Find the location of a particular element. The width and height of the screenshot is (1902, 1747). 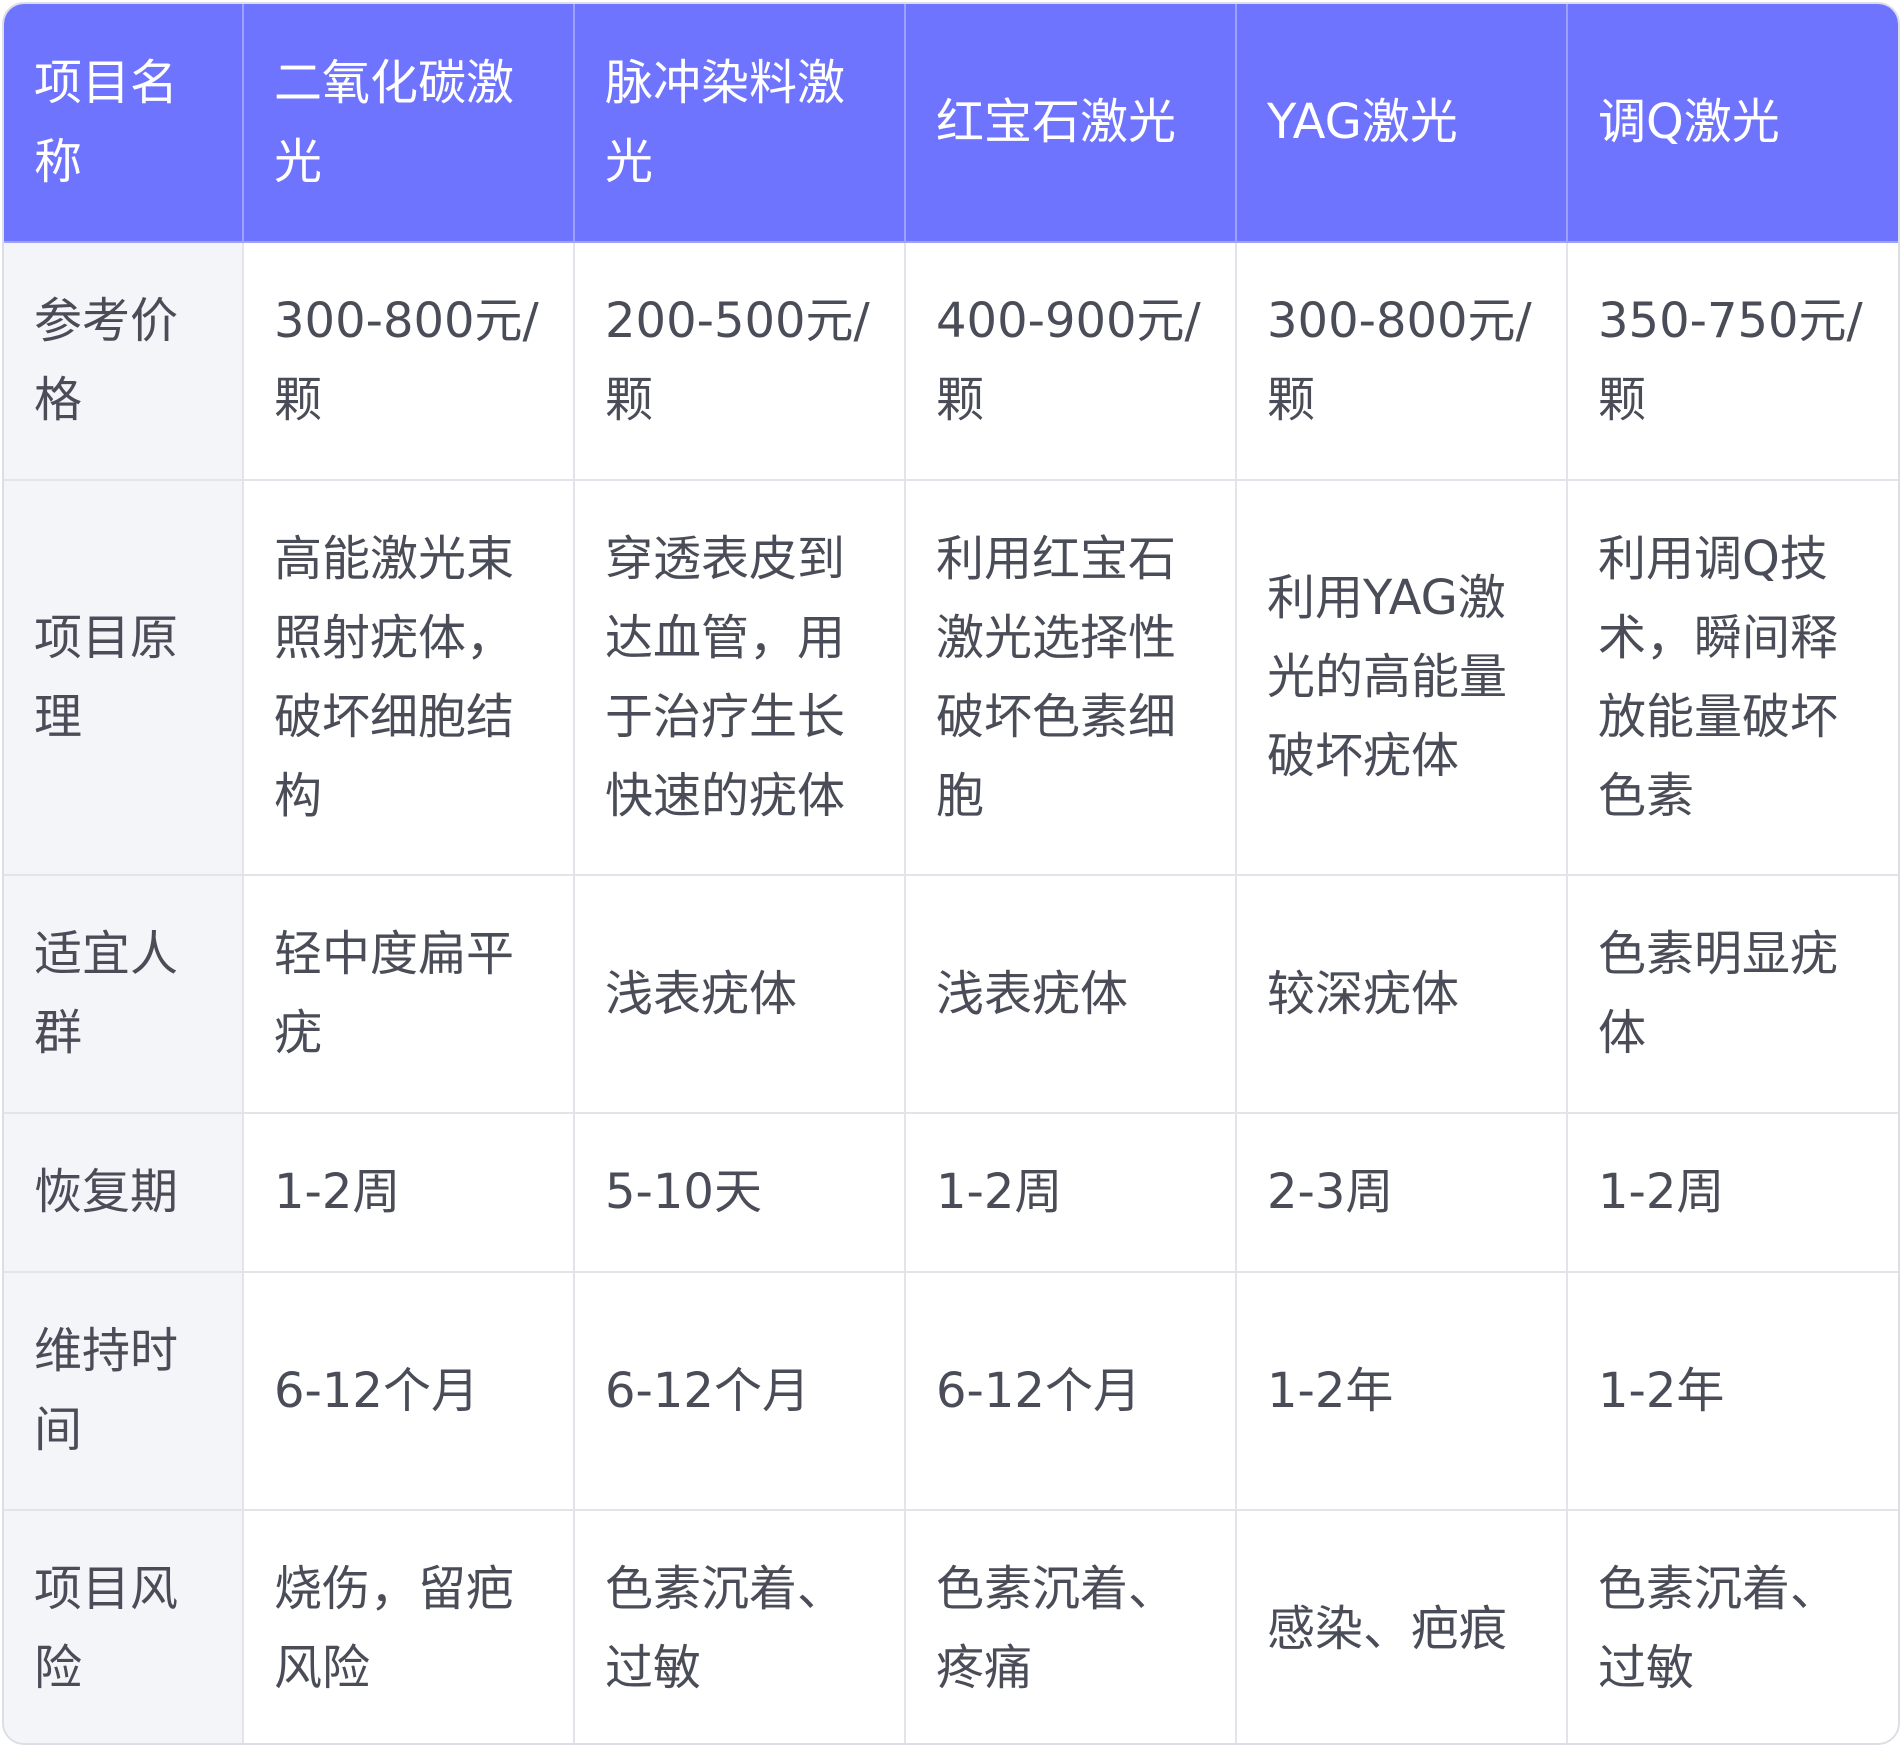

table-cell: 400-900元/颗 is located at coordinates (1070, 361).